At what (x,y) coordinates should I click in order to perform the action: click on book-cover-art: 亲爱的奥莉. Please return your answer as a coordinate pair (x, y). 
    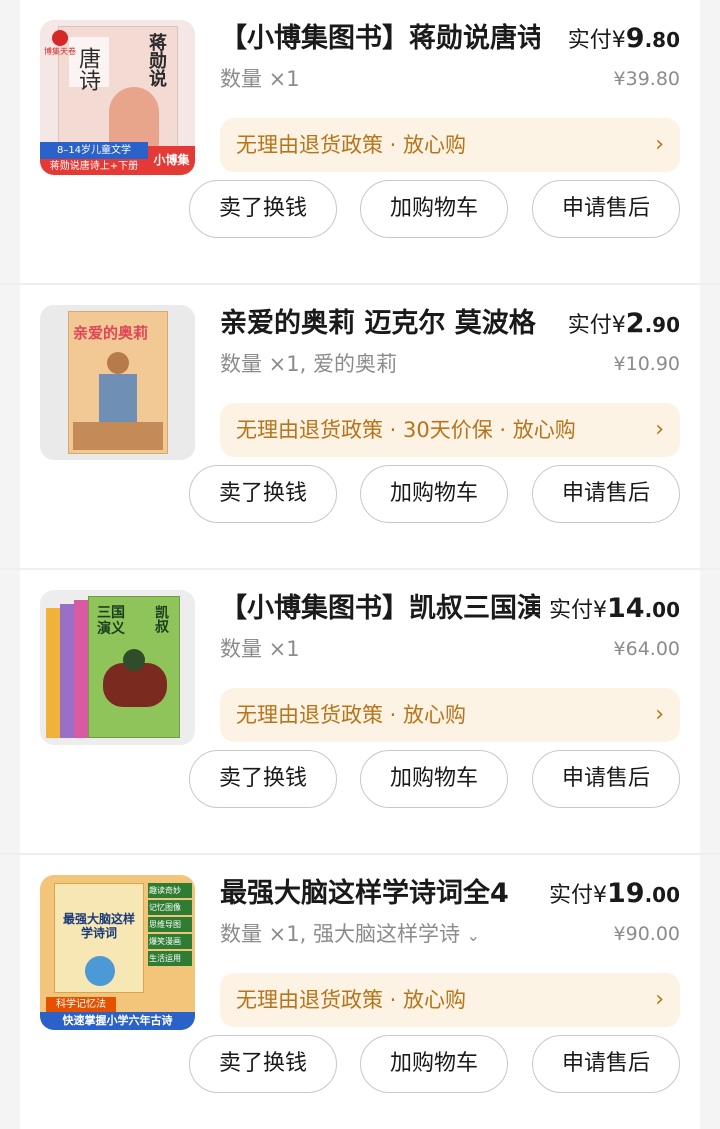
    Looking at the image, I should click on (118, 382).